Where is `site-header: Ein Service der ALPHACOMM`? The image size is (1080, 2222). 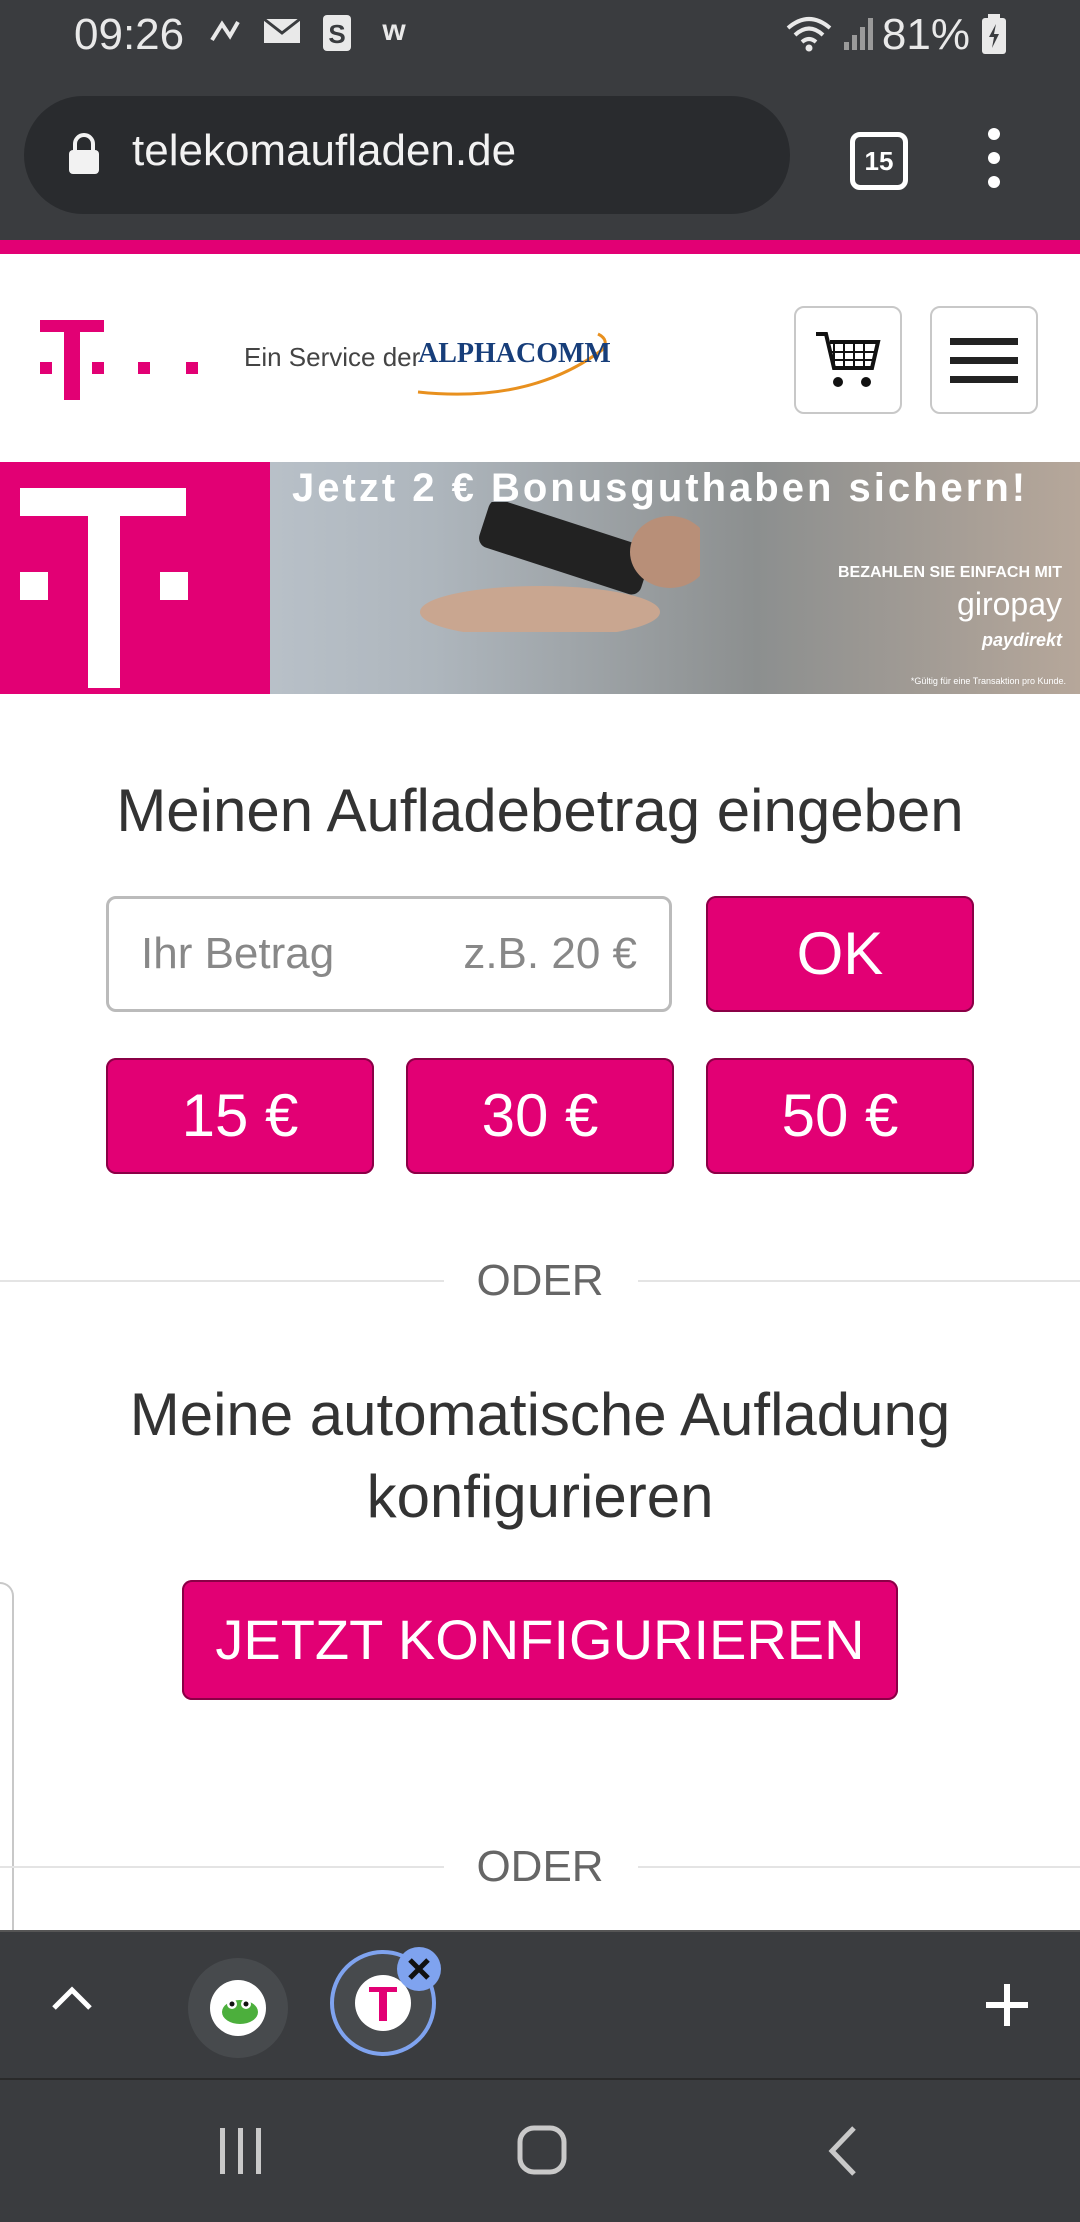
site-header: Ein Service der ALPHACOMM is located at coordinates (540, 359).